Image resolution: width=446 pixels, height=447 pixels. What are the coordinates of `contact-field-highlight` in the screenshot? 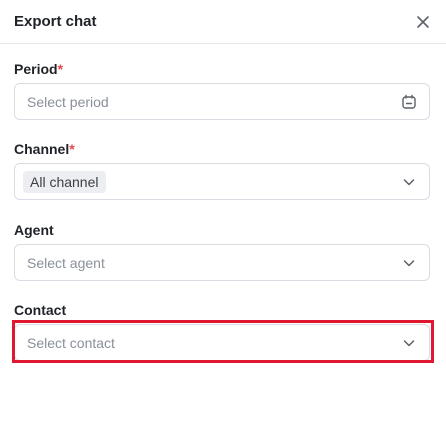 It's located at (223, 341).